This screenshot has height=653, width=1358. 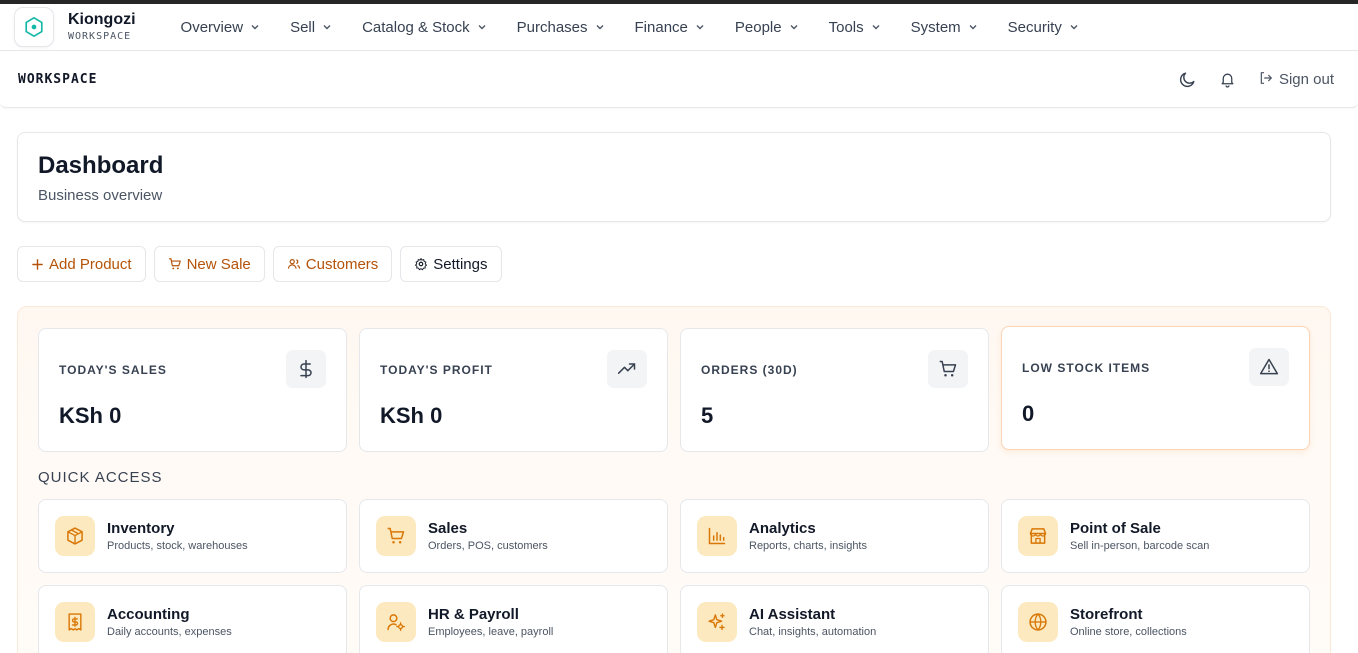 I want to click on nav-item-security: Security, so click(x=1043, y=27).